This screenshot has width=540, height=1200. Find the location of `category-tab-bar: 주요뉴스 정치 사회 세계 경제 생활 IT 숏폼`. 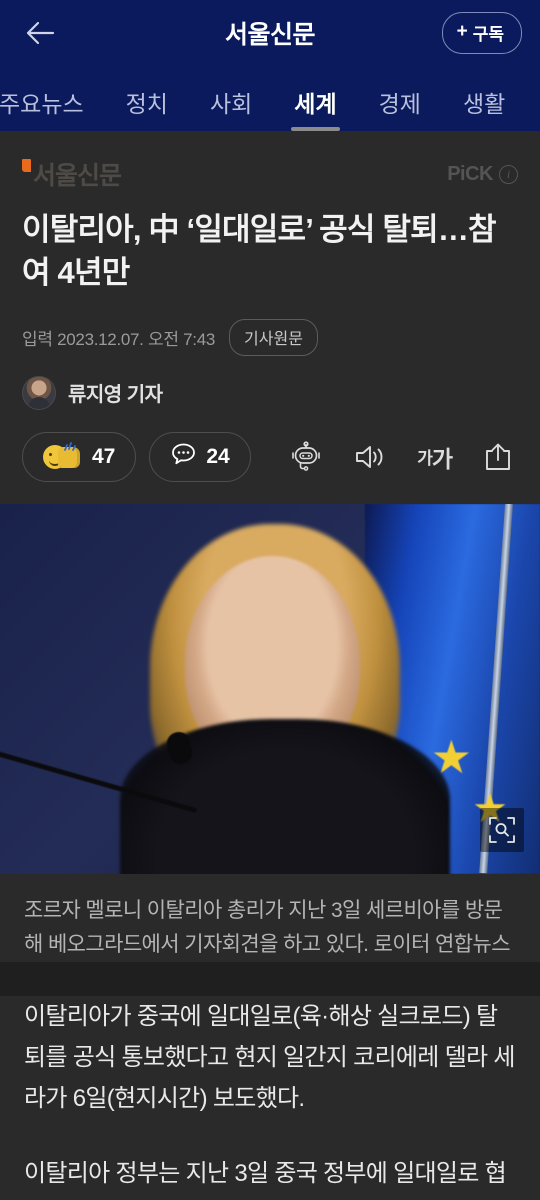

category-tab-bar: 주요뉴스 정치 사회 세계 경제 생활 IT 숏폼 is located at coordinates (270, 98).